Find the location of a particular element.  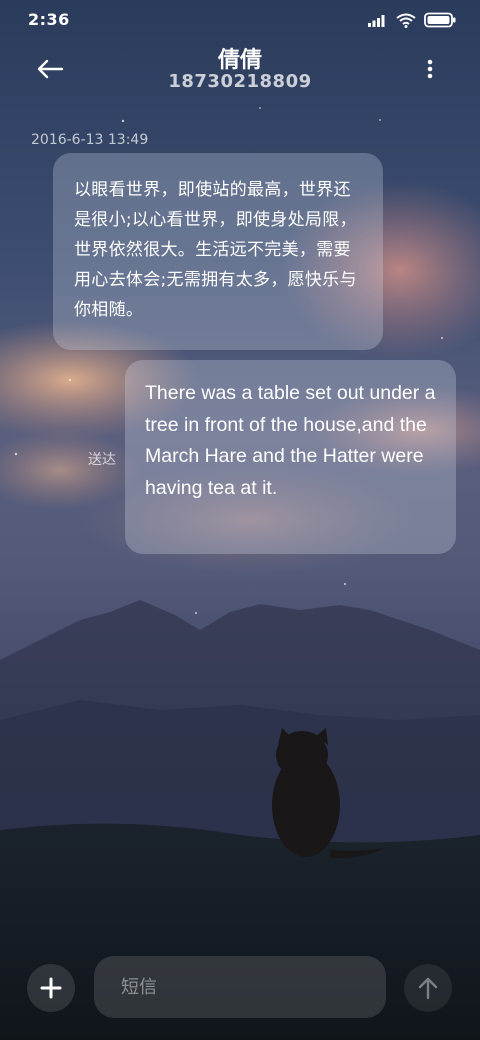

more-vertical-icon is located at coordinates (430, 69).